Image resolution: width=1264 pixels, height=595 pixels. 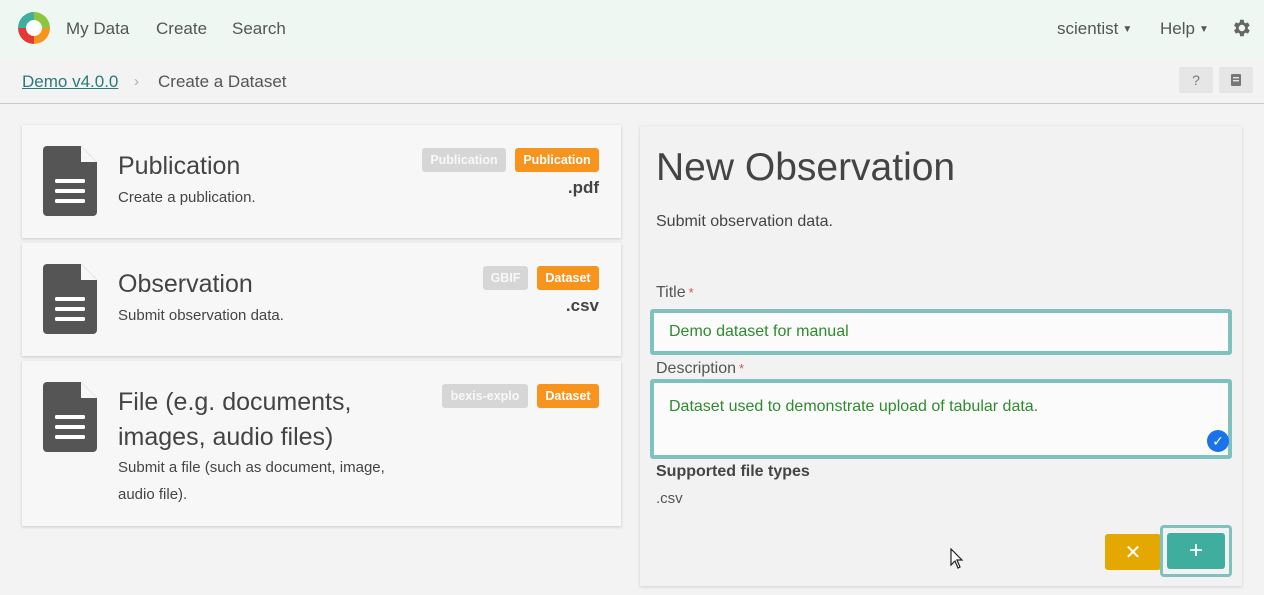 I want to click on close-icon: ✕, so click(x=1133, y=552).